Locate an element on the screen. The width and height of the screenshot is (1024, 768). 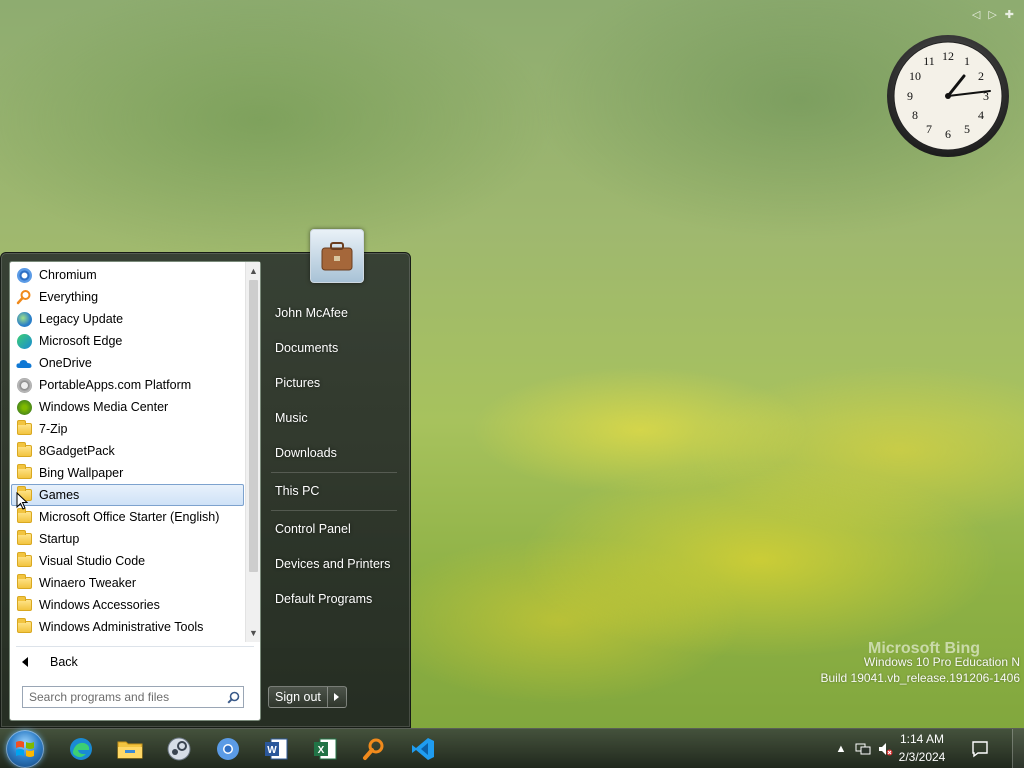
program-item: PortableApps.com Platform is located at coordinates (127, 385).